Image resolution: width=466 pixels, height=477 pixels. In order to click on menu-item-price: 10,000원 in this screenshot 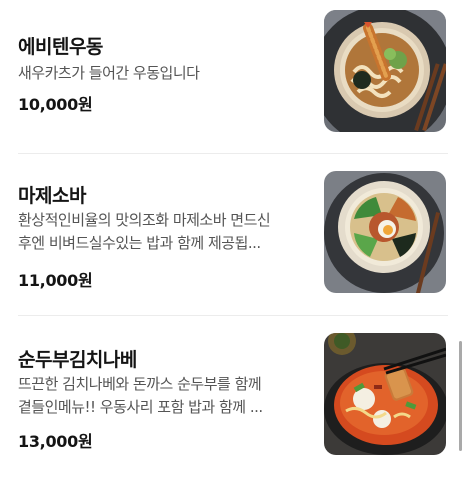, I will do `click(55, 104)`.